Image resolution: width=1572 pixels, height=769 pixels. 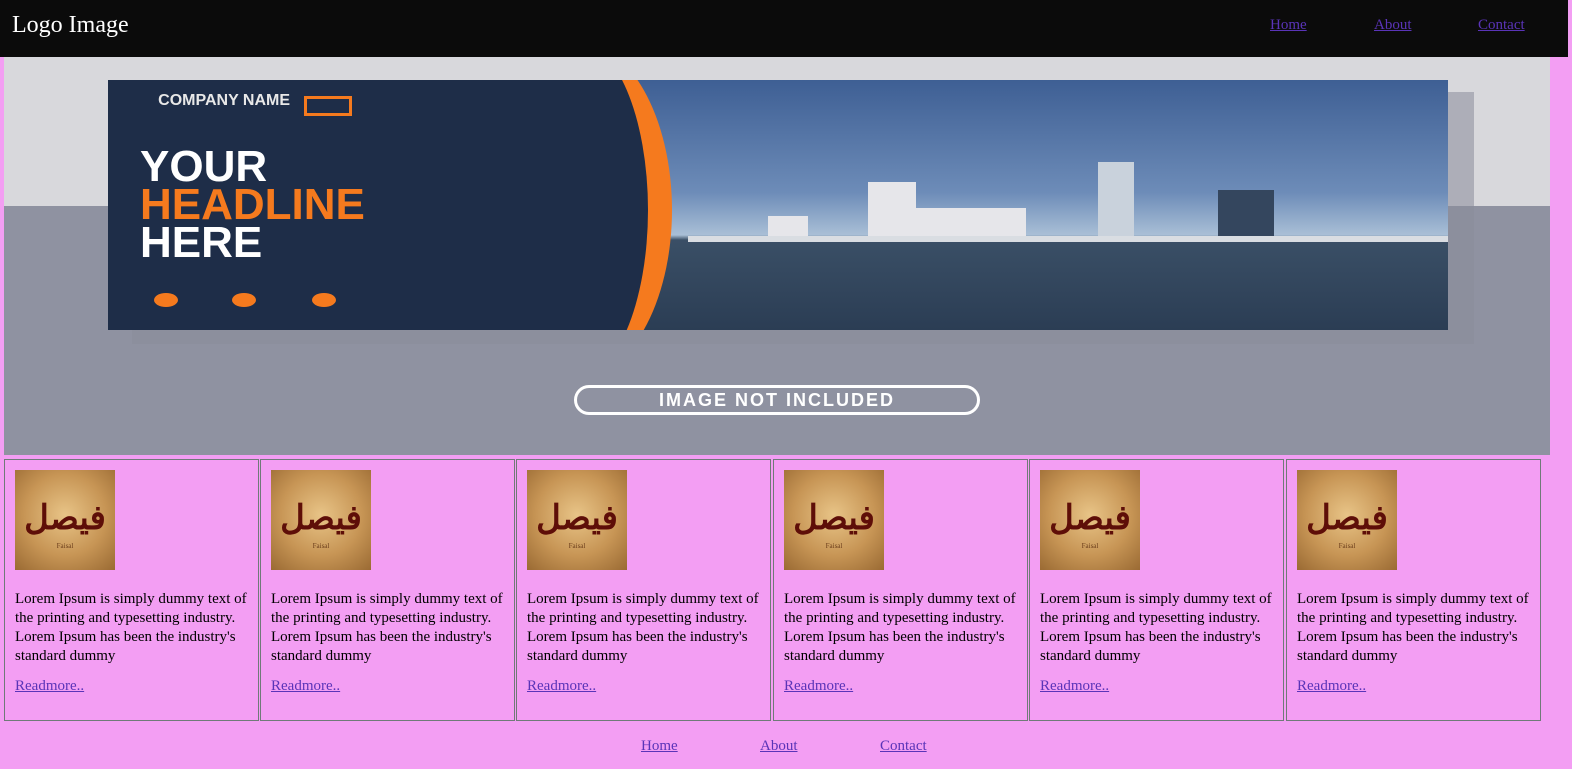 What do you see at coordinates (779, 746) in the screenshot?
I see `footer-about-link: About` at bounding box center [779, 746].